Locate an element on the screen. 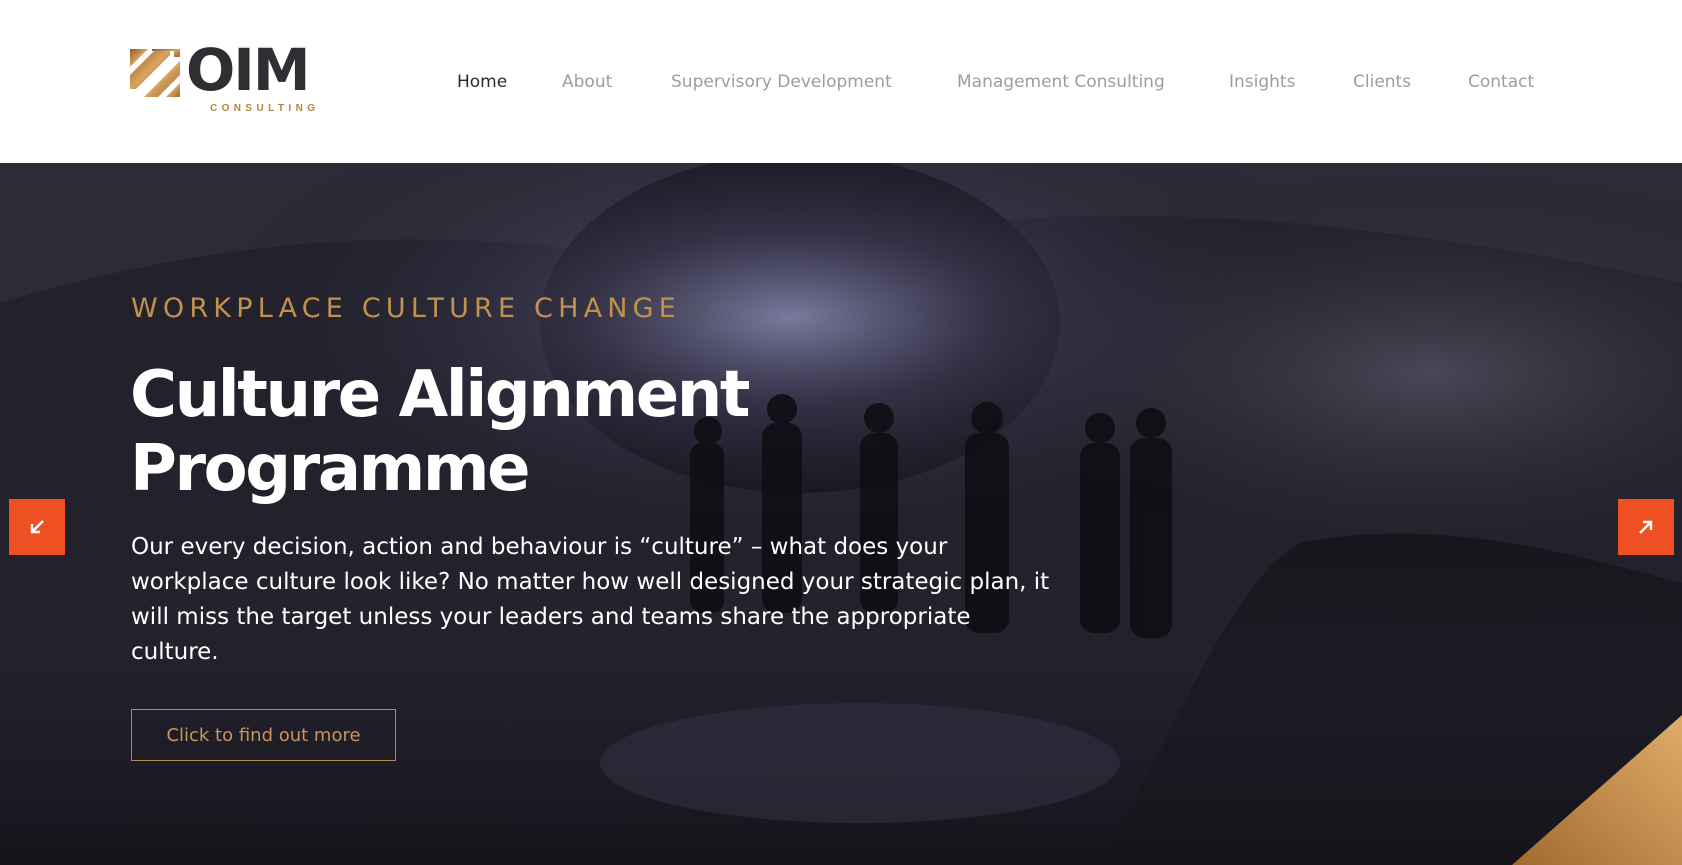  nav-item-contact: Contact is located at coordinates (1501, 82).